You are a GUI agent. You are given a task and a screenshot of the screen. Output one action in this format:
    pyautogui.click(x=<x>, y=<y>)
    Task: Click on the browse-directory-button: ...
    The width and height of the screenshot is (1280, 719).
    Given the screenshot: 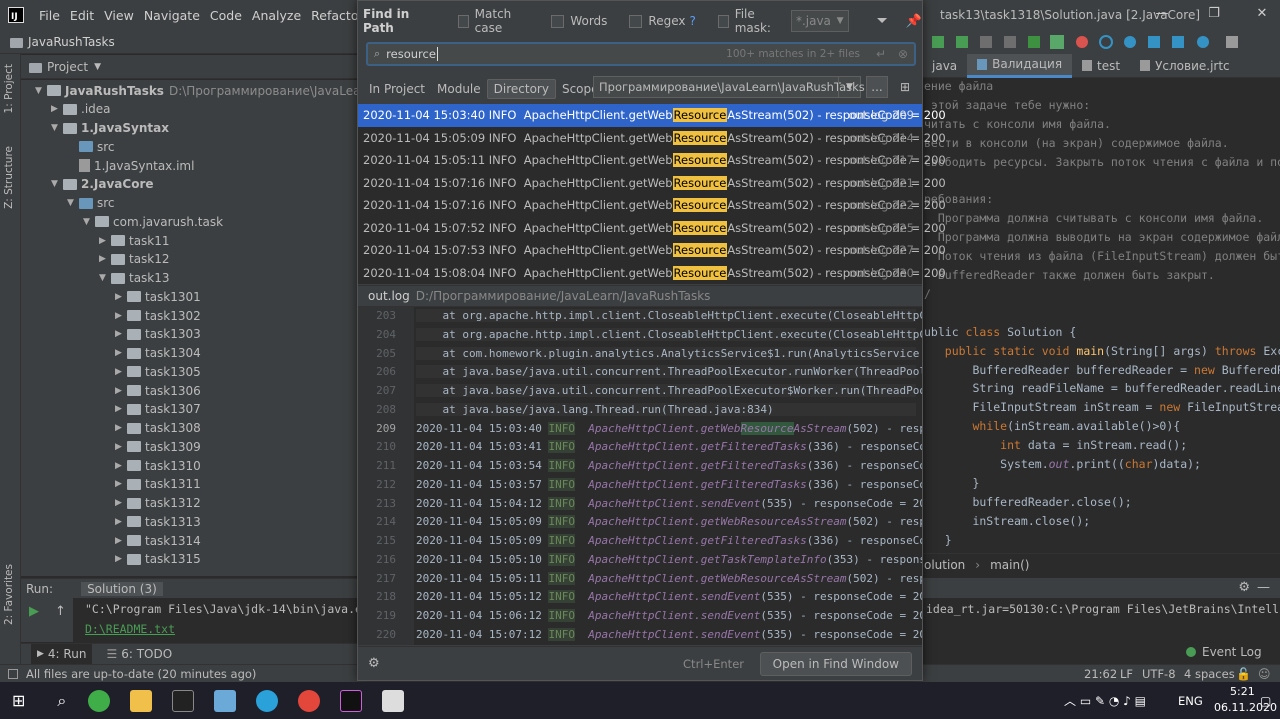 What is the action you would take?
    pyautogui.click(x=877, y=87)
    